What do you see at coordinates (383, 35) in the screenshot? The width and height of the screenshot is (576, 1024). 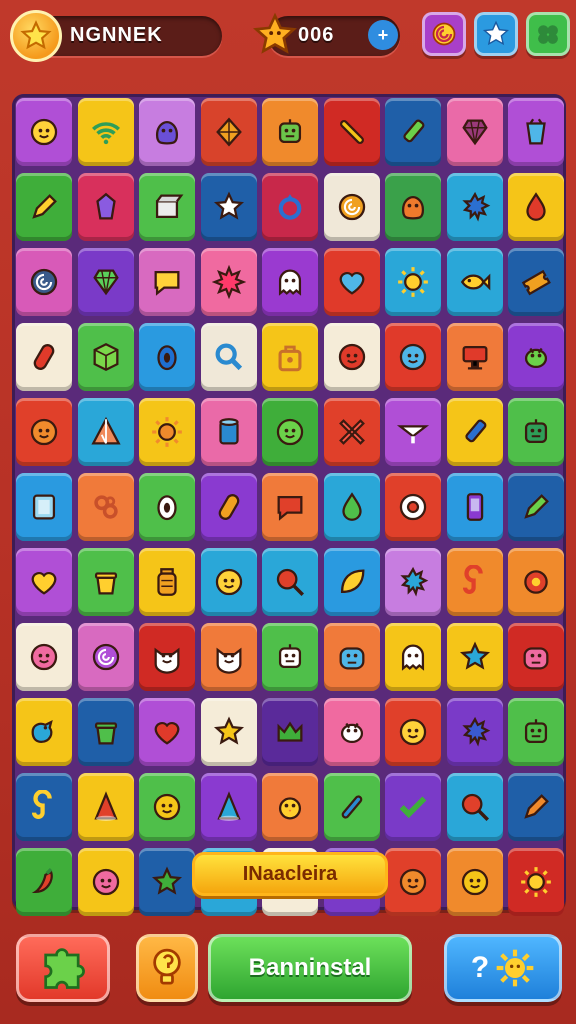 I see `add-coins-button: +` at bounding box center [383, 35].